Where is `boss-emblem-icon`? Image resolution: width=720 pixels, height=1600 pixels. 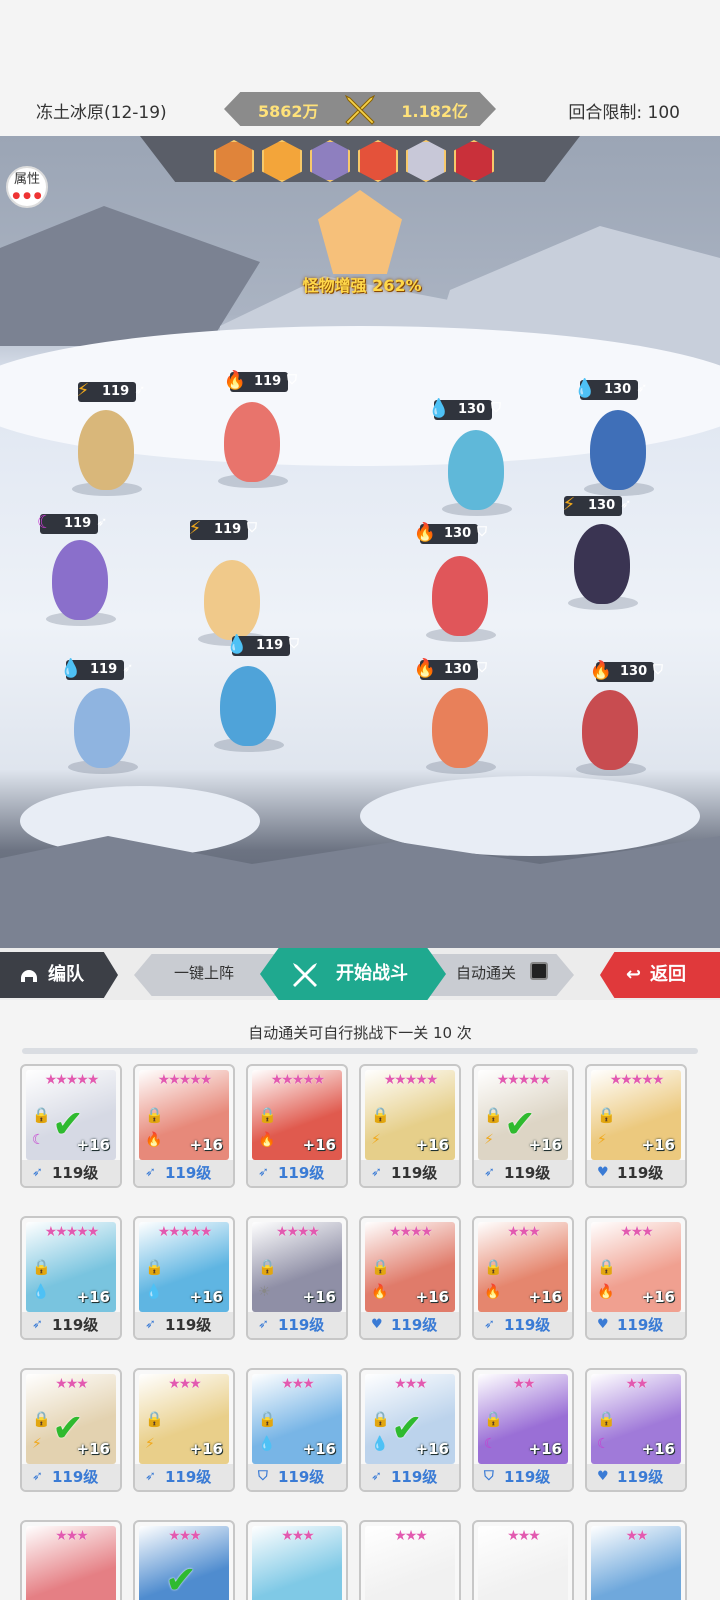 boss-emblem-icon is located at coordinates (360, 232).